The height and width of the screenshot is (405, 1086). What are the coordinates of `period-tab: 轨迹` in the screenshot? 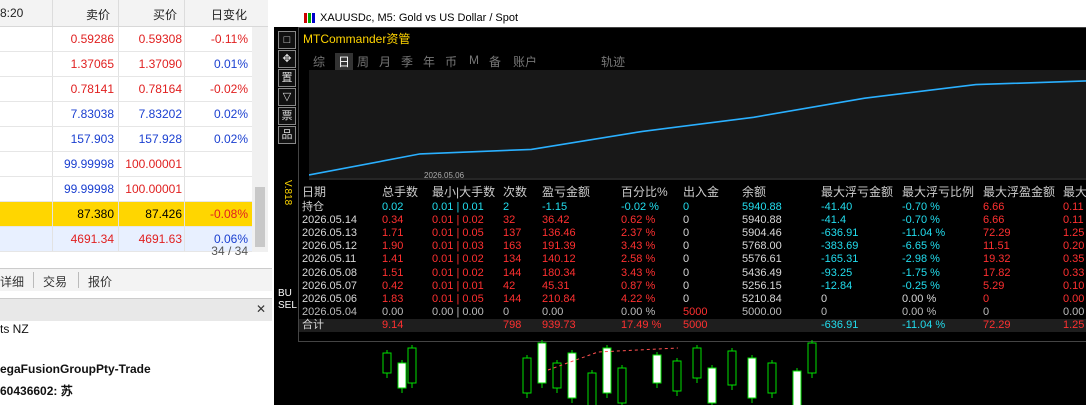 It's located at (613, 61).